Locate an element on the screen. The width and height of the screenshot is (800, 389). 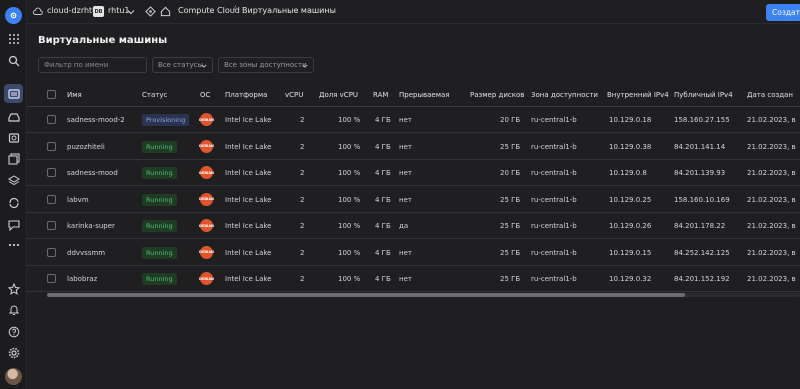
vm-icon is located at coordinates (13, 93).